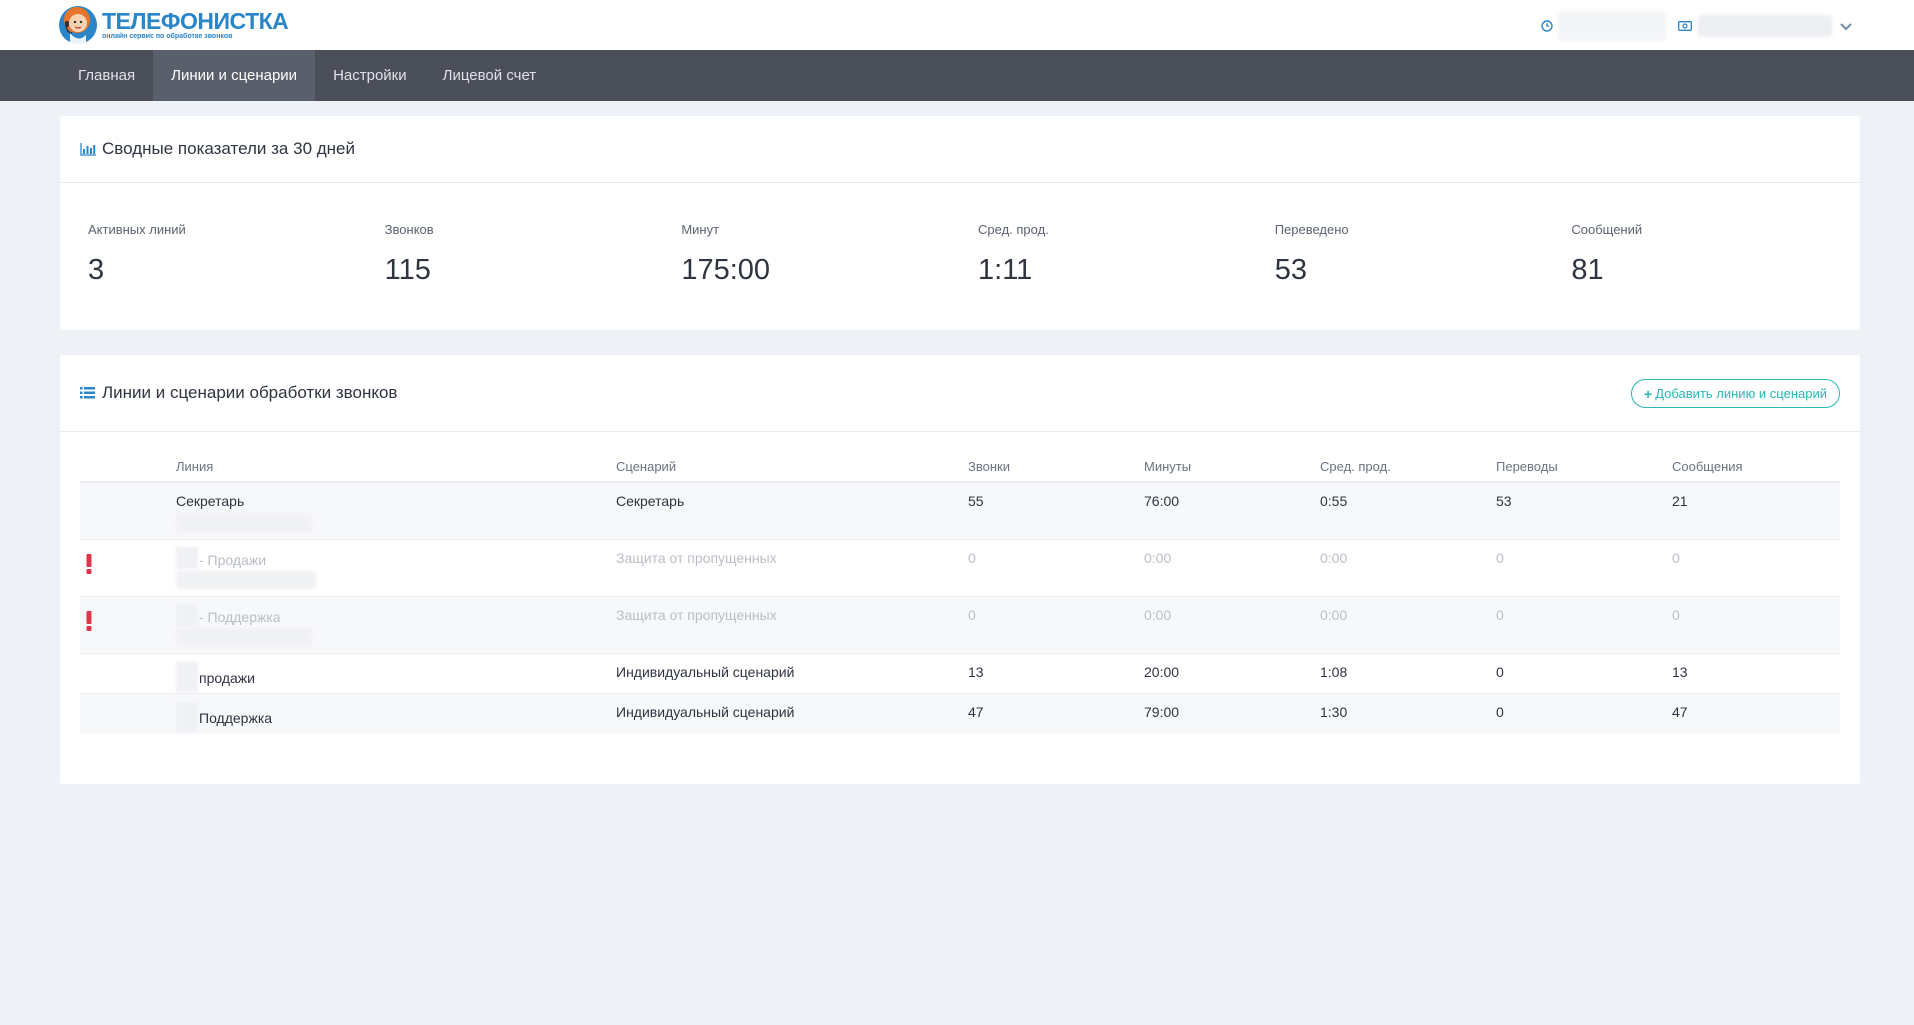  I want to click on line-cell: - Продажи, so click(396, 568).